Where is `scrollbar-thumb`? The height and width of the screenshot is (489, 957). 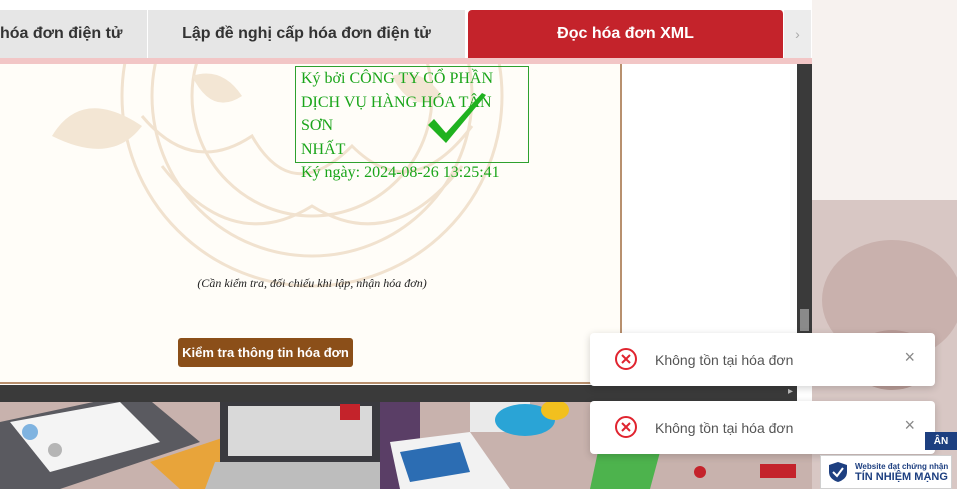
scrollbar-thumb is located at coordinates (804, 320).